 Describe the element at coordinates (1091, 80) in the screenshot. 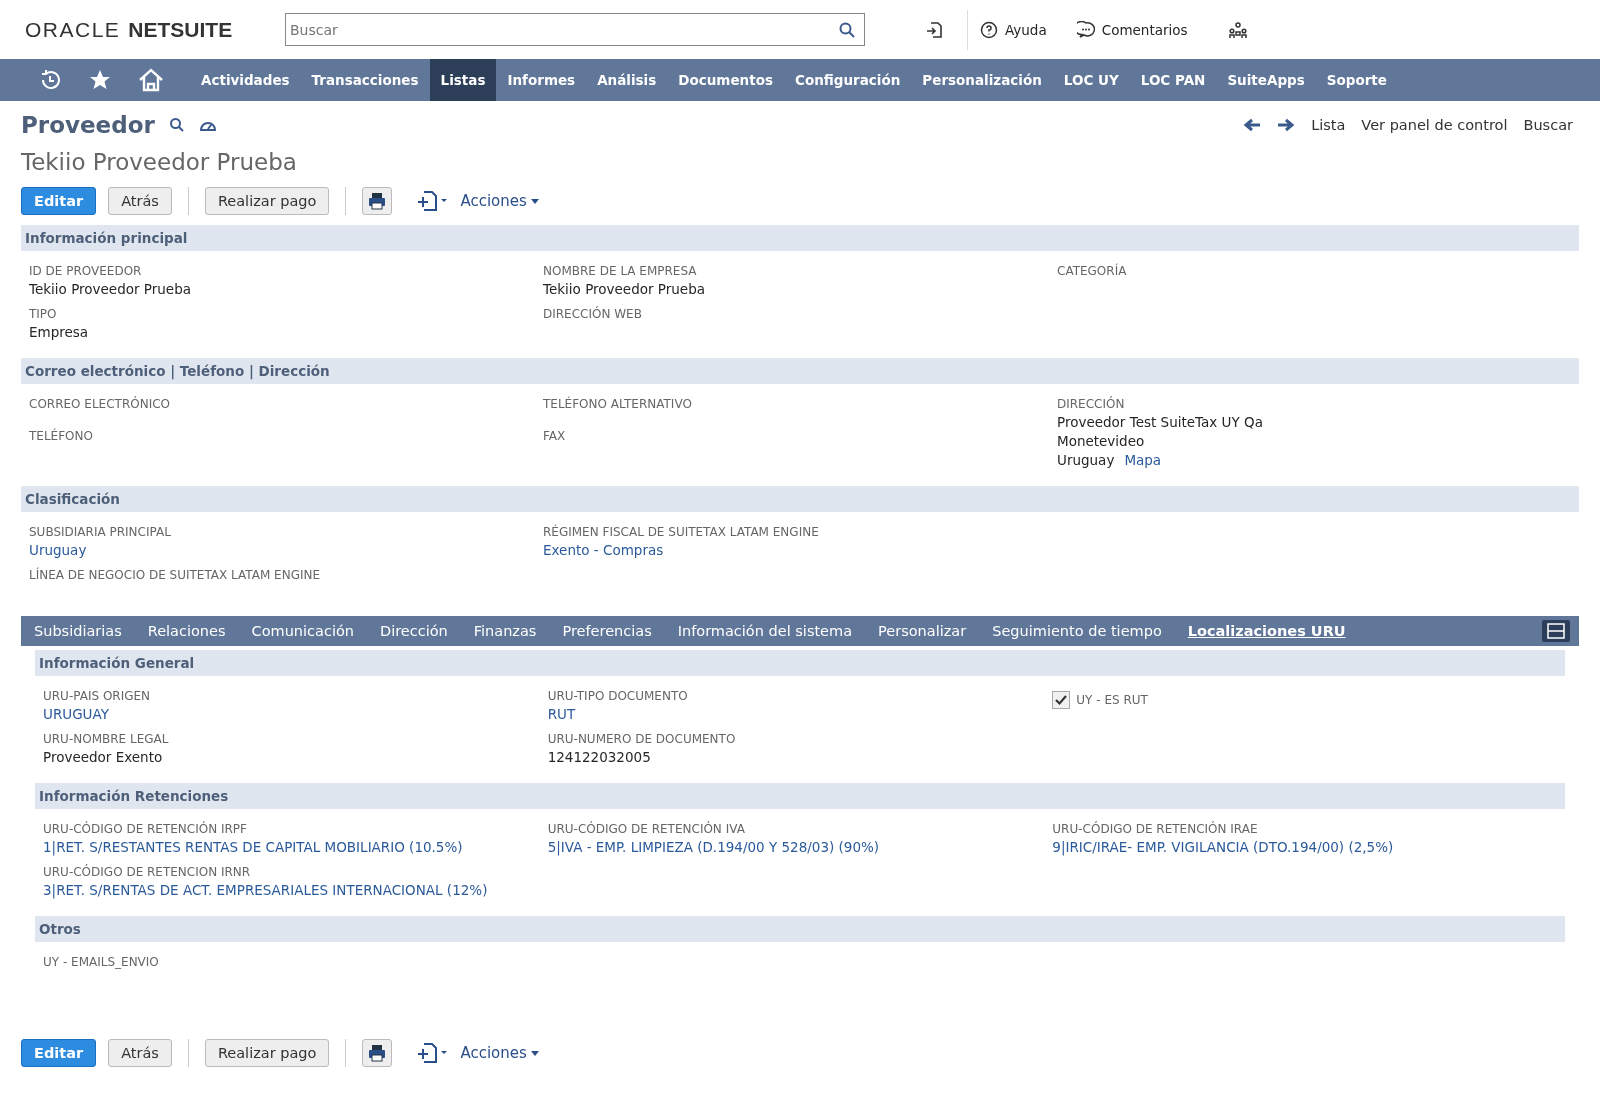

I see `nav-menu-item: LOC UY` at that location.